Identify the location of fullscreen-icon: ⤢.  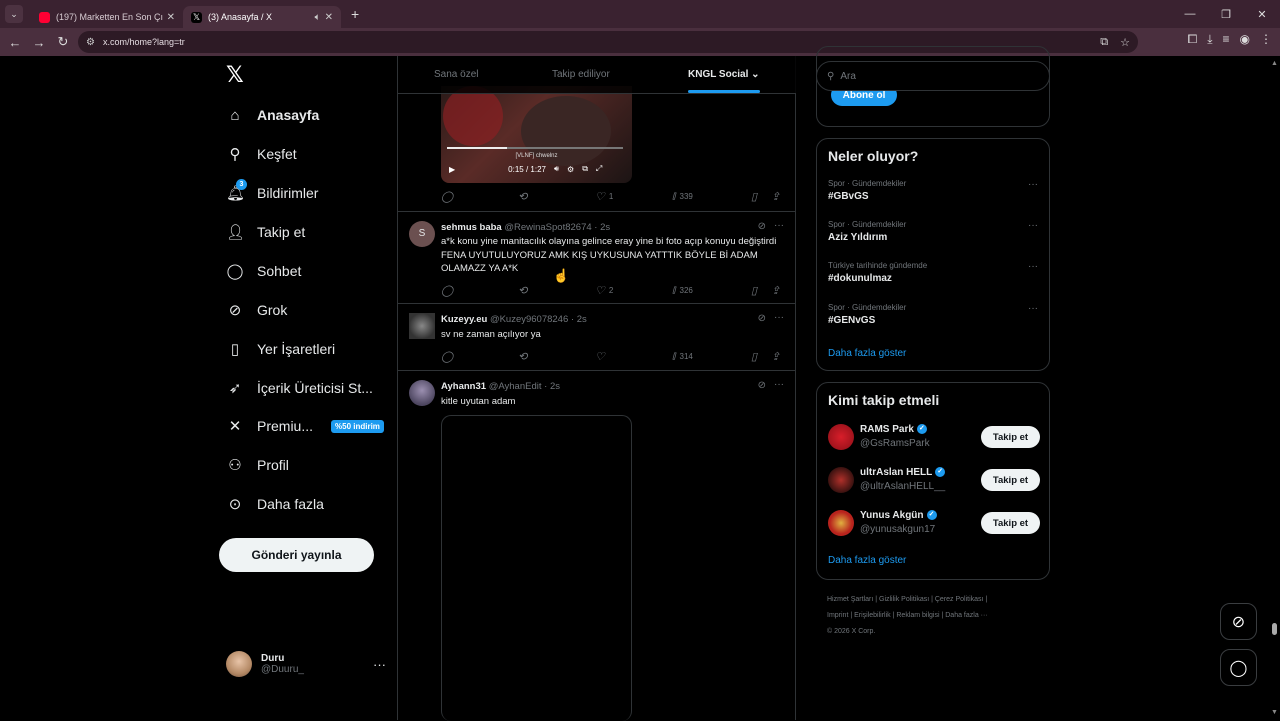
(599, 169).